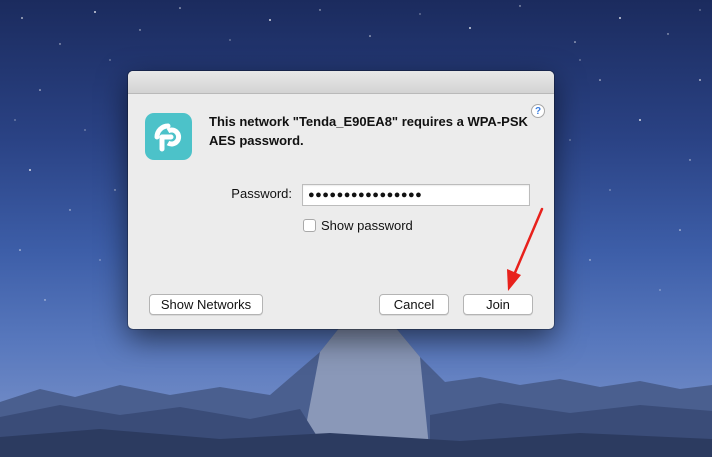 Image resolution: width=712 pixels, height=457 pixels. What do you see at coordinates (206, 304) in the screenshot?
I see `show-networks-button: Show Networks` at bounding box center [206, 304].